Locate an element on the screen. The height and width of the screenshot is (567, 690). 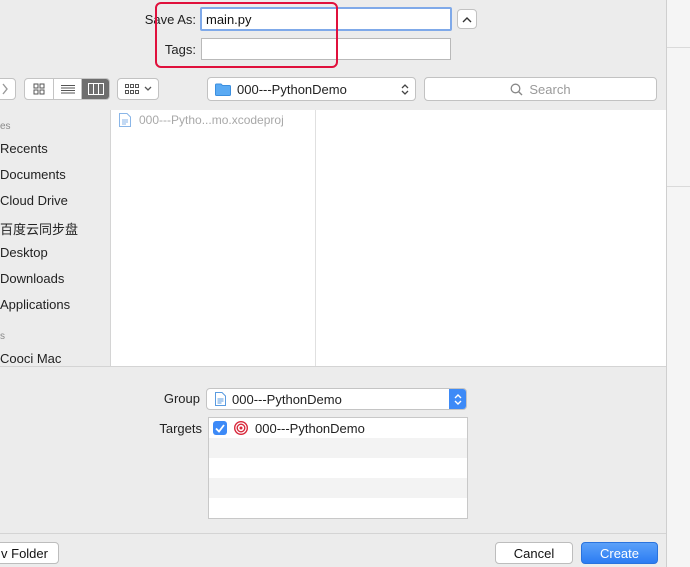
new-folder-button: v Folder is located at coordinates (29, 553).